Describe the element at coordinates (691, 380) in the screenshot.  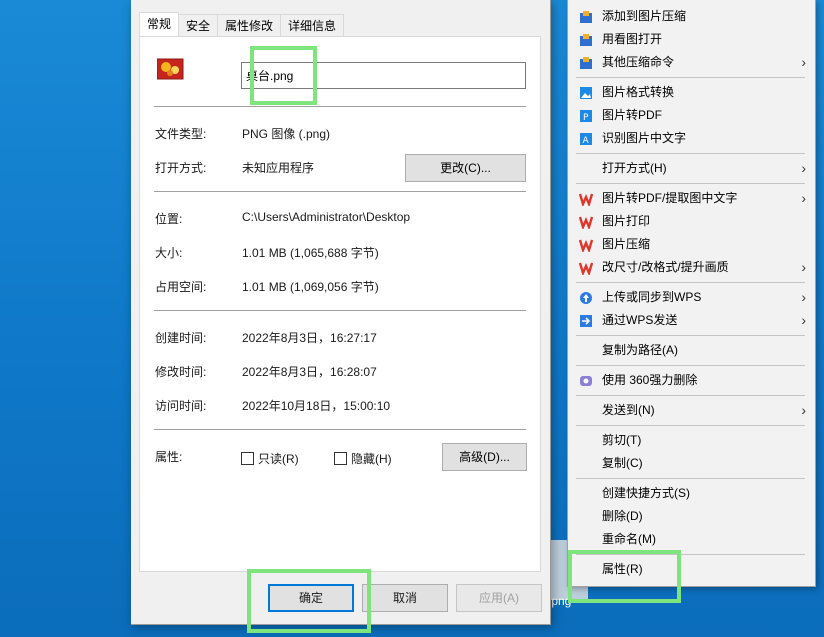
I see `menu-item-360-delete: 使用 360强力删除` at that location.